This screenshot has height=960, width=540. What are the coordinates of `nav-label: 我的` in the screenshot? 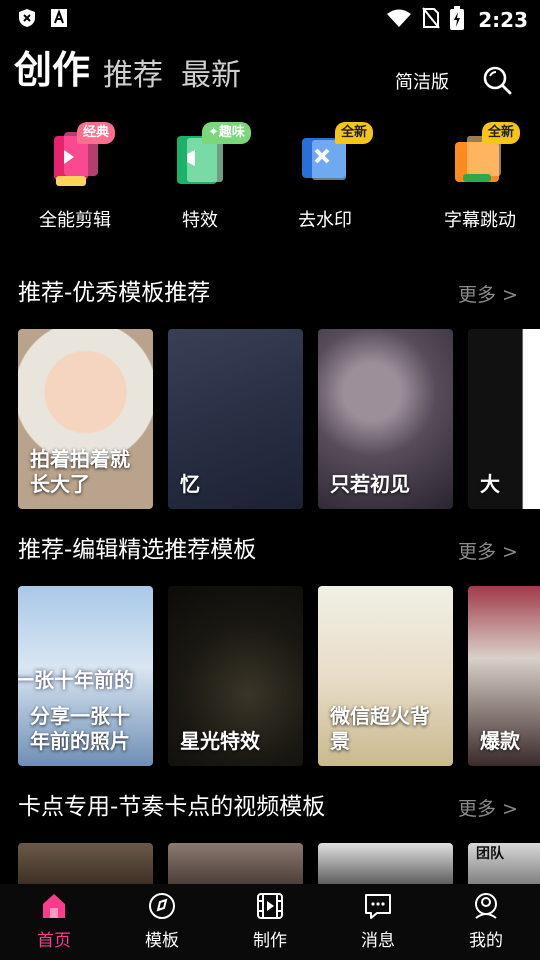 It's located at (486, 941).